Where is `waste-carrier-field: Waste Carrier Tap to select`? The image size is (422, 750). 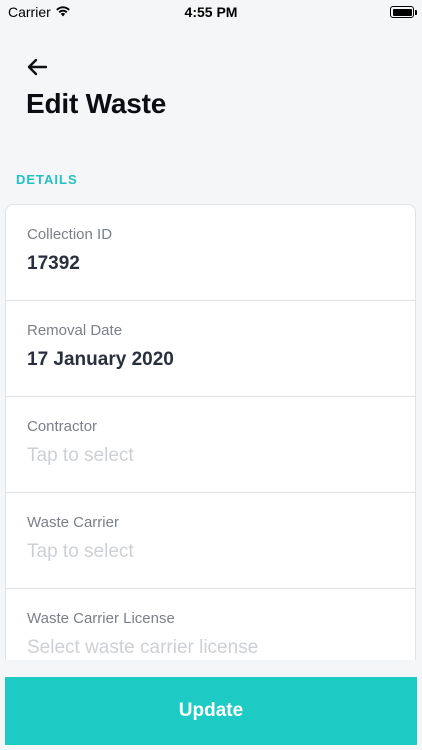
waste-carrier-field: Waste Carrier Tap to select is located at coordinates (210, 541).